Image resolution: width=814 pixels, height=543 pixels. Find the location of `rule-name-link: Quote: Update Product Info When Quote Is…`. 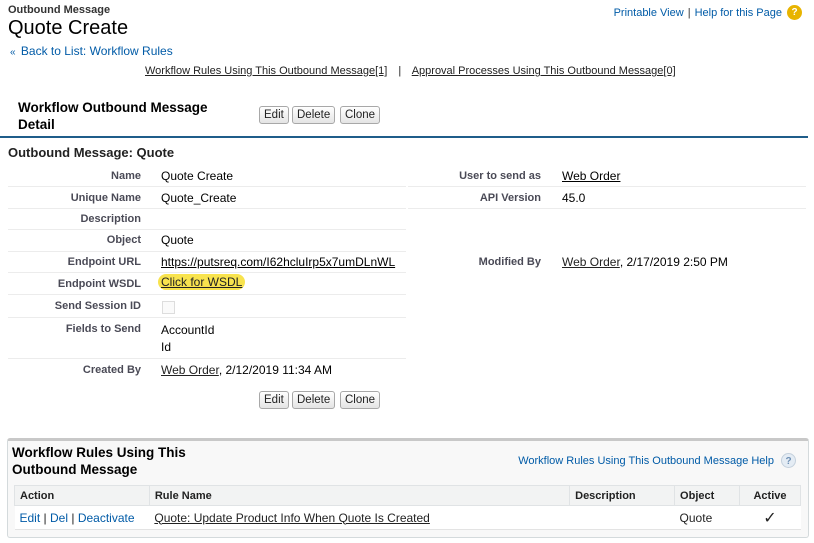

rule-name-link: Quote: Update Product Info When Quote Is… is located at coordinates (292, 518).